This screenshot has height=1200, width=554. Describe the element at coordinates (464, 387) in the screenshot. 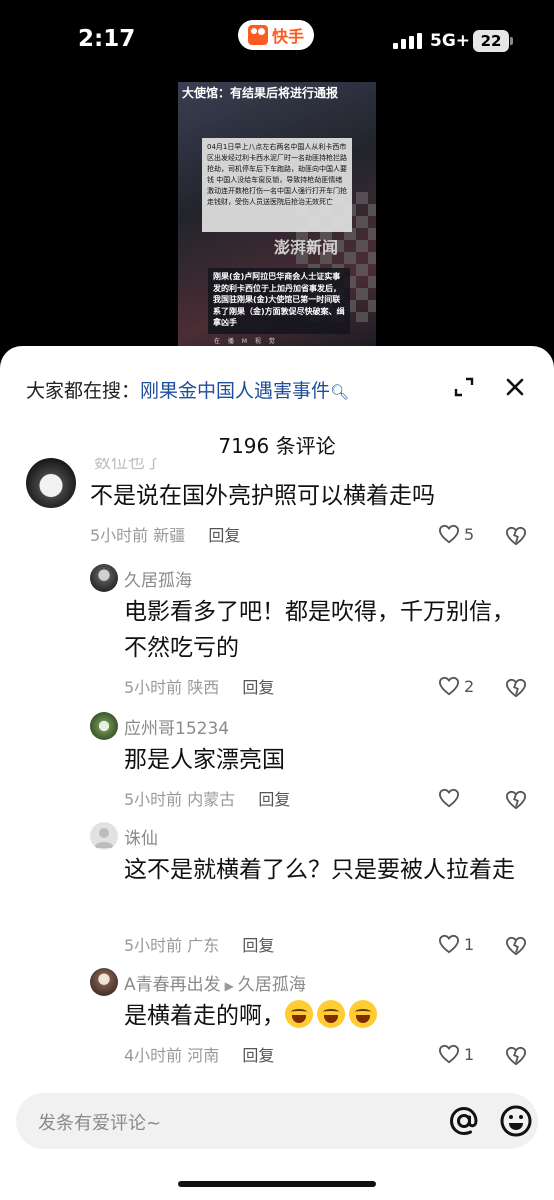

I see `expand-icon` at that location.